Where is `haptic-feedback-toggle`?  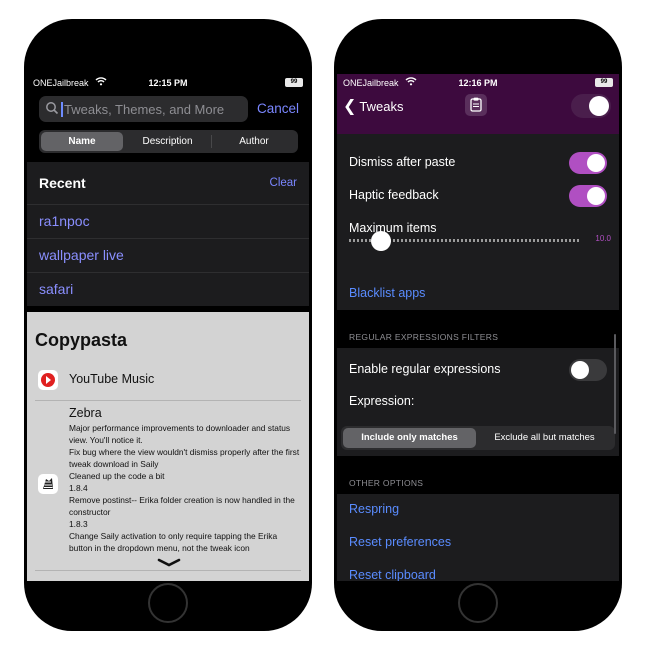 haptic-feedback-toggle is located at coordinates (588, 196).